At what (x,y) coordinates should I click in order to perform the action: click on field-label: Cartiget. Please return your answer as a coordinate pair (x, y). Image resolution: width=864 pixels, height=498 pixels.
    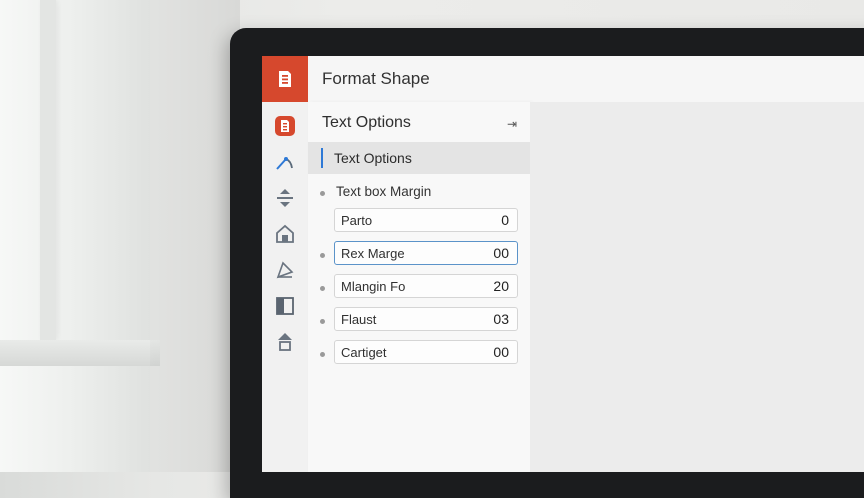
    Looking at the image, I should click on (364, 352).